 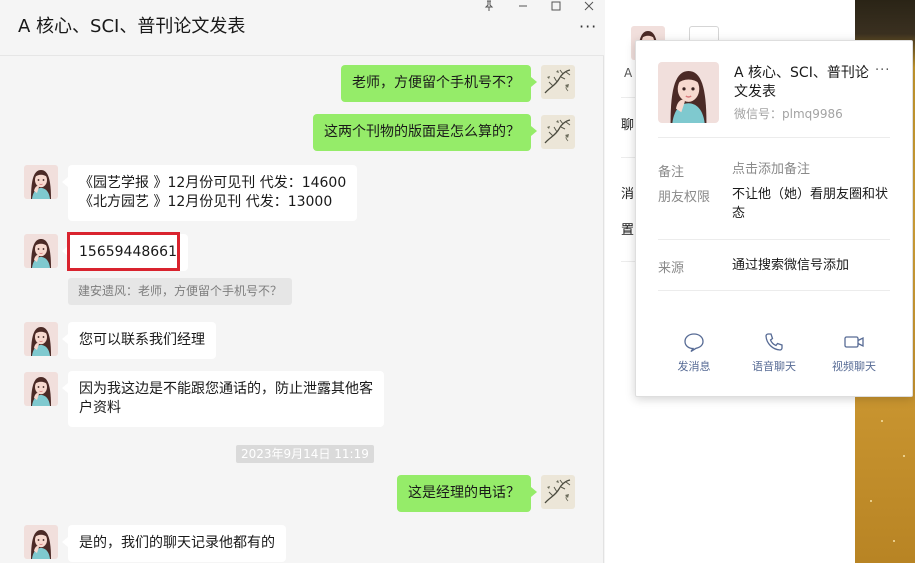 What do you see at coordinates (142, 340) in the screenshot?
I see `message-text: 您可以联系我们经理` at bounding box center [142, 340].